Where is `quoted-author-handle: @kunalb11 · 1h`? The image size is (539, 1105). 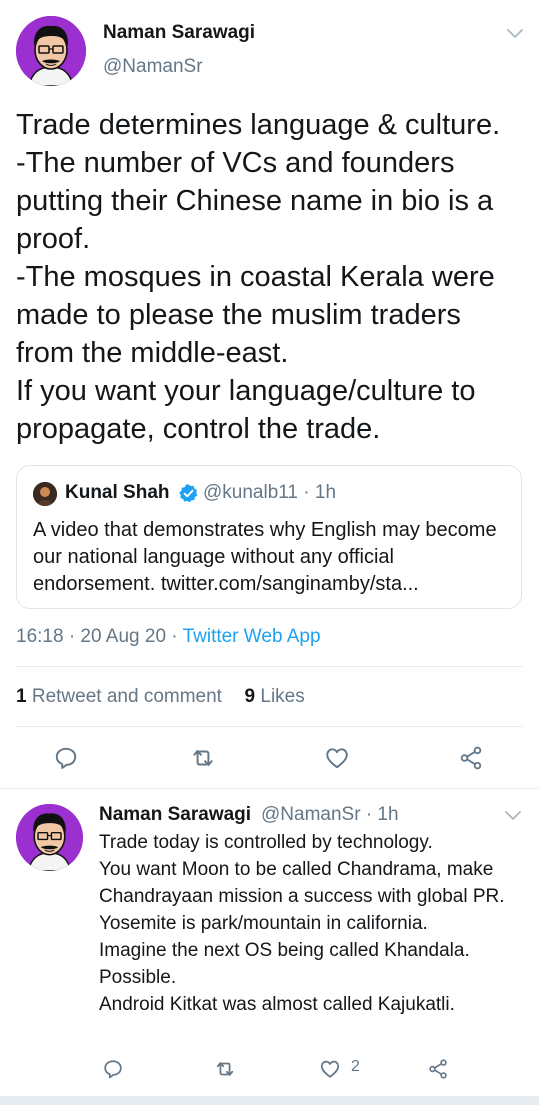 quoted-author-handle: @kunalb11 · 1h is located at coordinates (270, 492).